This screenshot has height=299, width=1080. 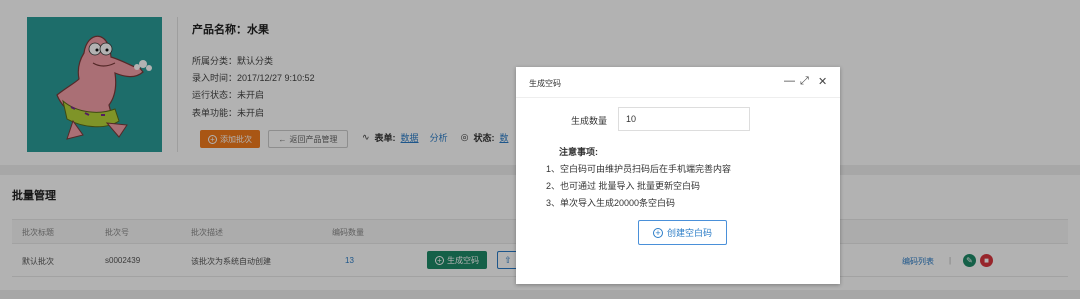 I want to click on create-label: 创建空白码, so click(x=689, y=233).